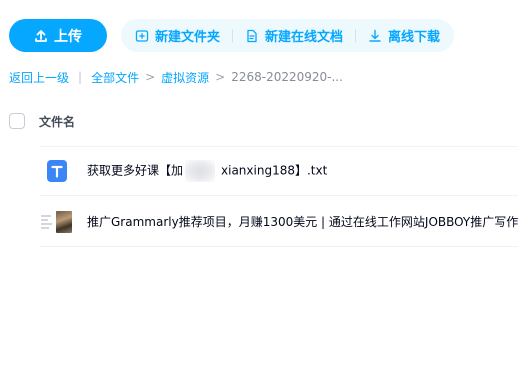 The image size is (518, 368). What do you see at coordinates (185, 77) in the screenshot?
I see `breadcrumb-virtual-resources: 虚拟资源` at bounding box center [185, 77].